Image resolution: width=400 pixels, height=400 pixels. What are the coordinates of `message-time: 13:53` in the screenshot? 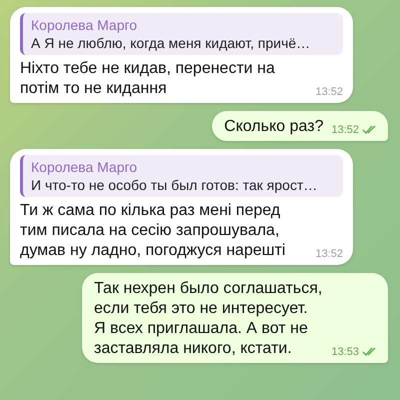 It's located at (345, 352).